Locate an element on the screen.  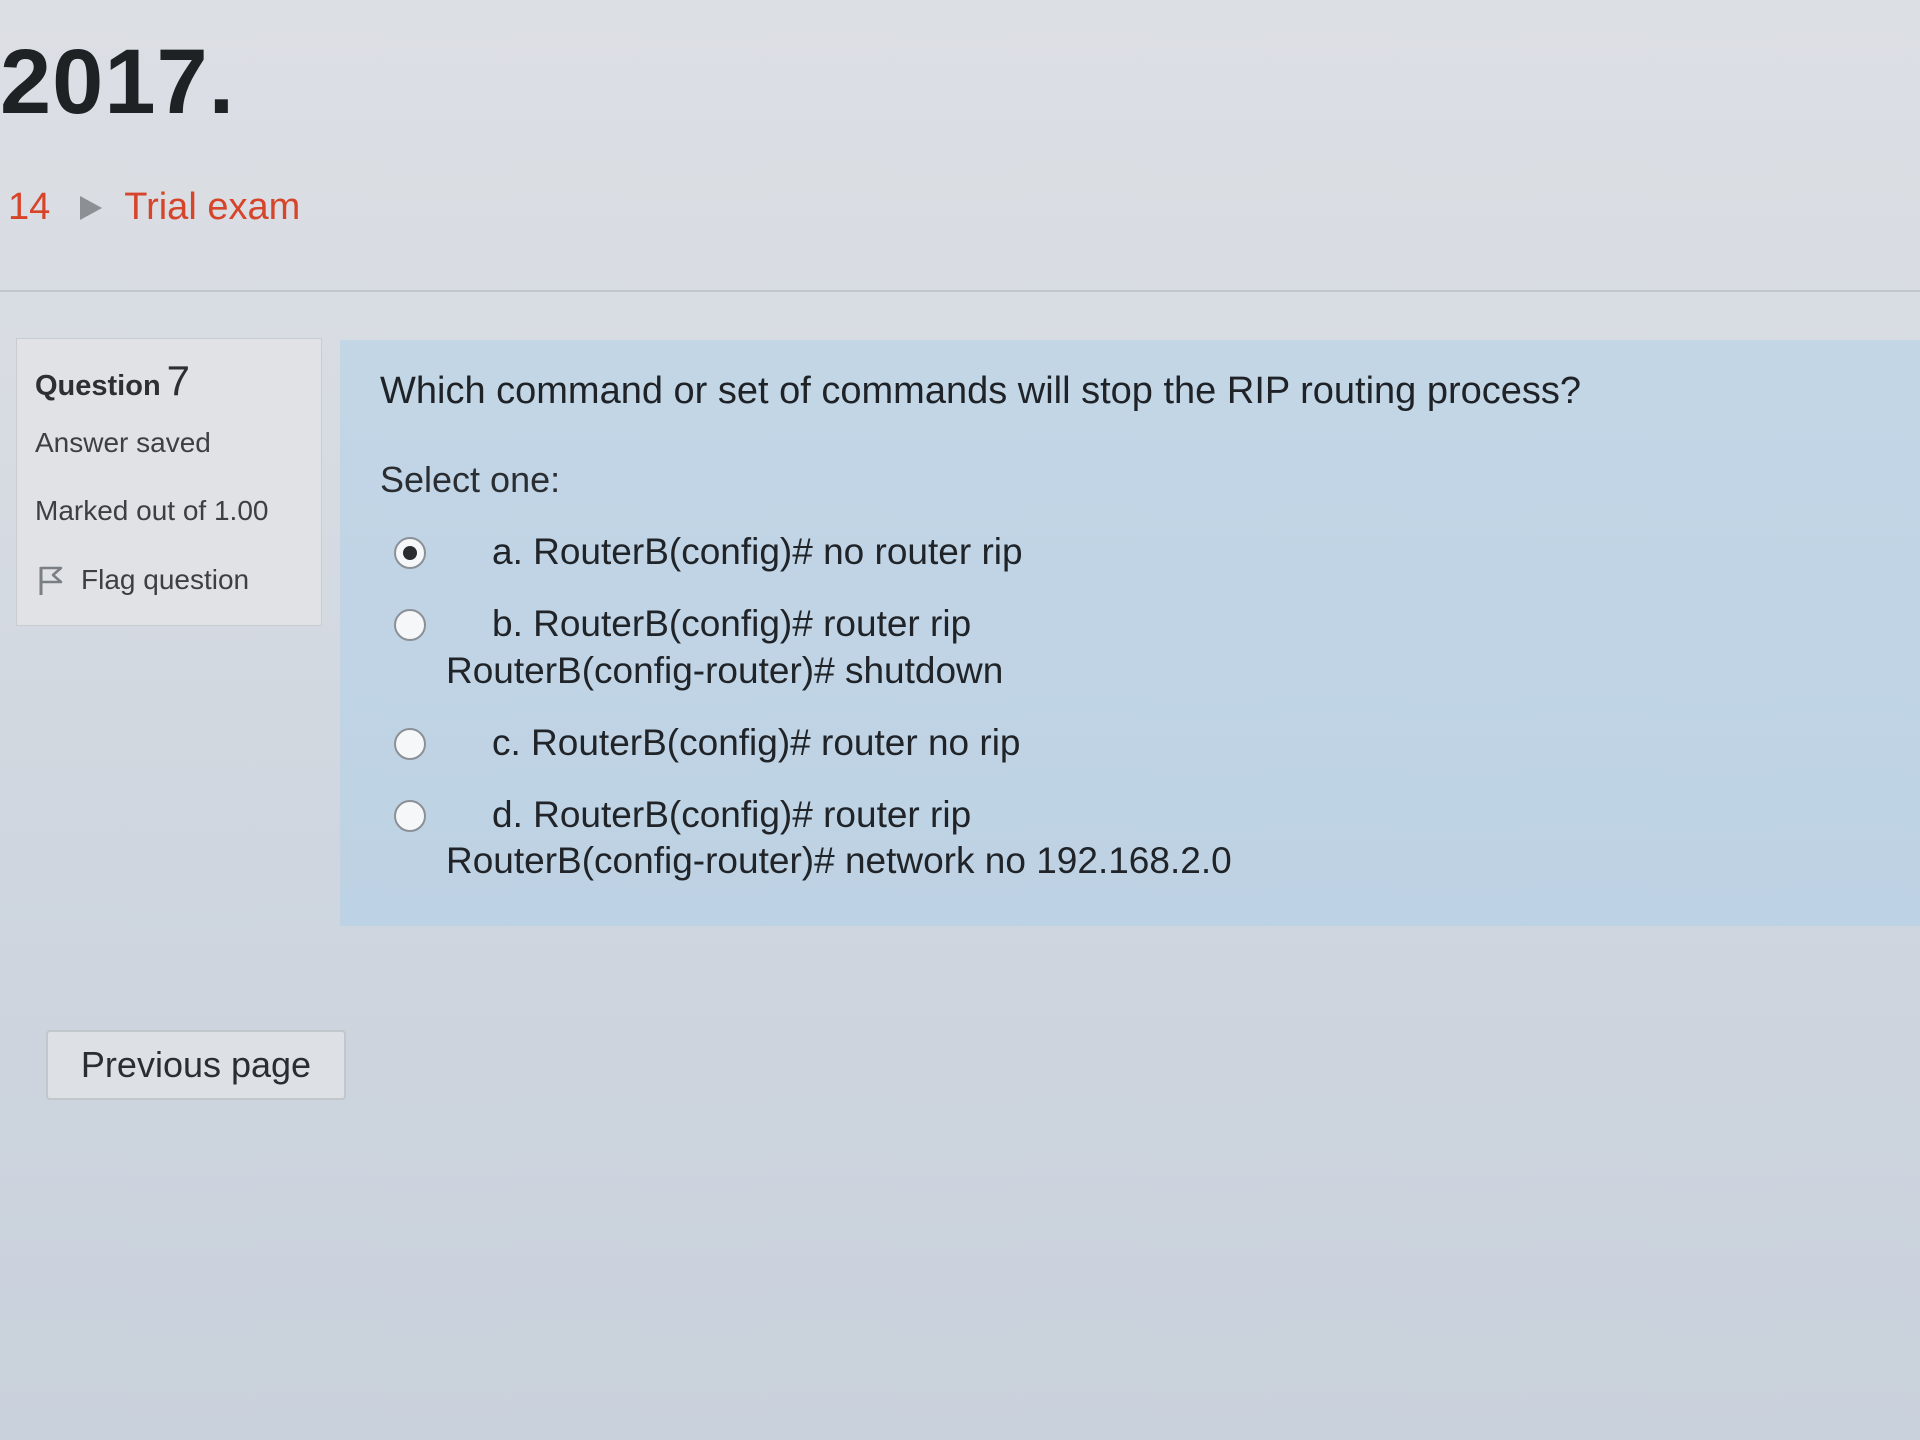
option-c-line1: c. RouterB(config)# router no rip is located at coordinates (756, 742).